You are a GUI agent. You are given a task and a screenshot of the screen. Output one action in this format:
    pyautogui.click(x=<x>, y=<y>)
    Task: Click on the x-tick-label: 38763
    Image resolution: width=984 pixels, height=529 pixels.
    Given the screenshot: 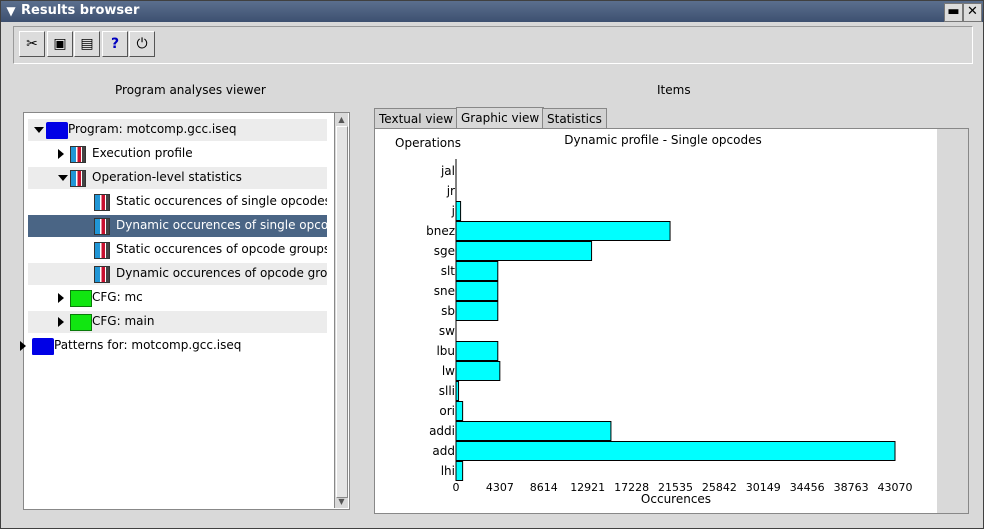 What is the action you would take?
    pyautogui.click(x=851, y=487)
    